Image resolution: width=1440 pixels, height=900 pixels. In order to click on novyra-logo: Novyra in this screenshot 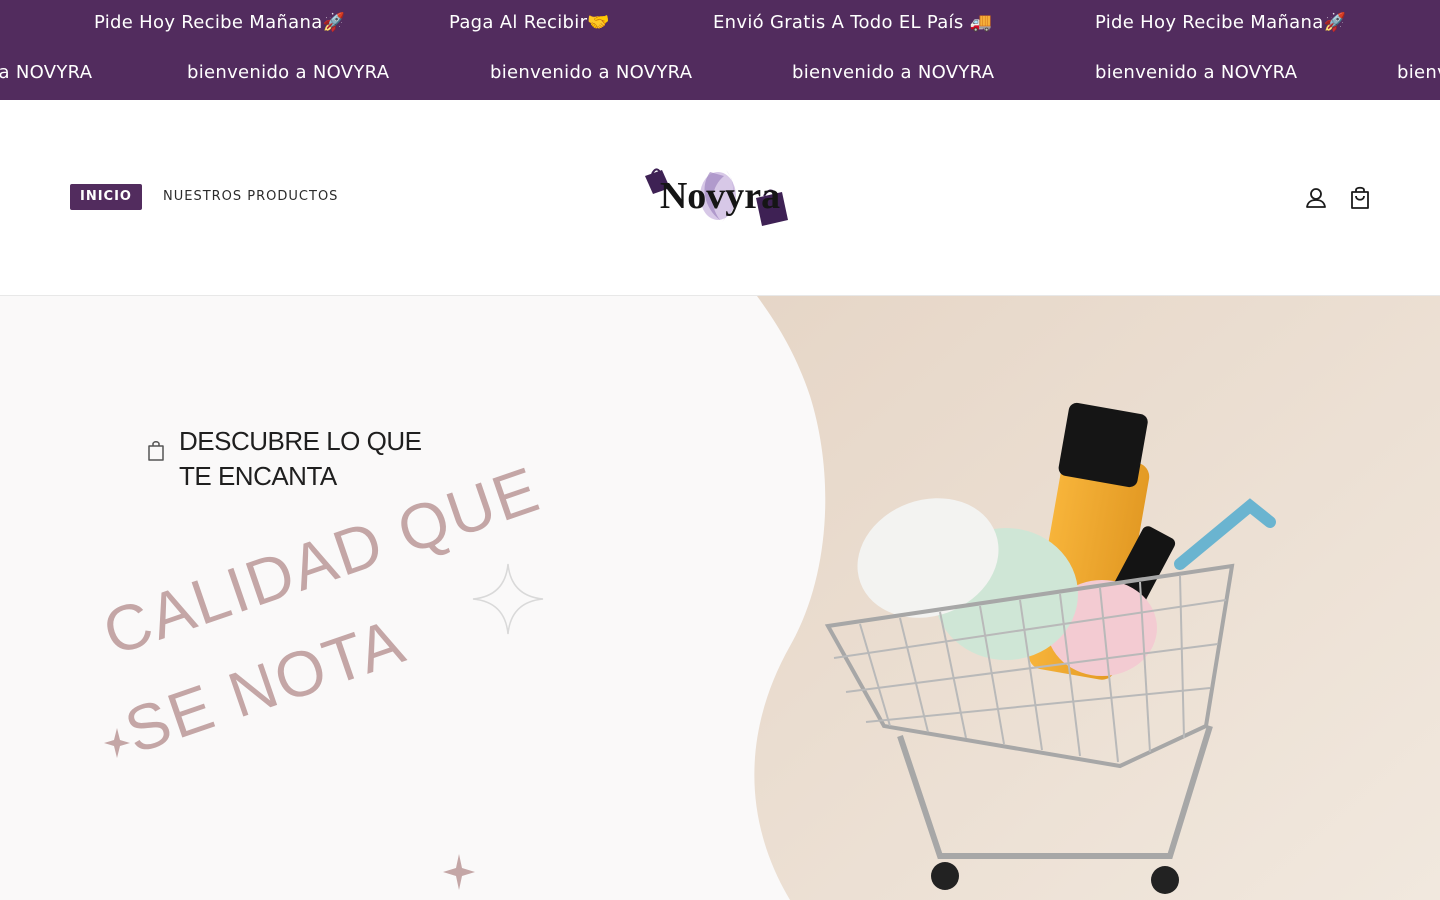, I will do `click(716, 197)`.